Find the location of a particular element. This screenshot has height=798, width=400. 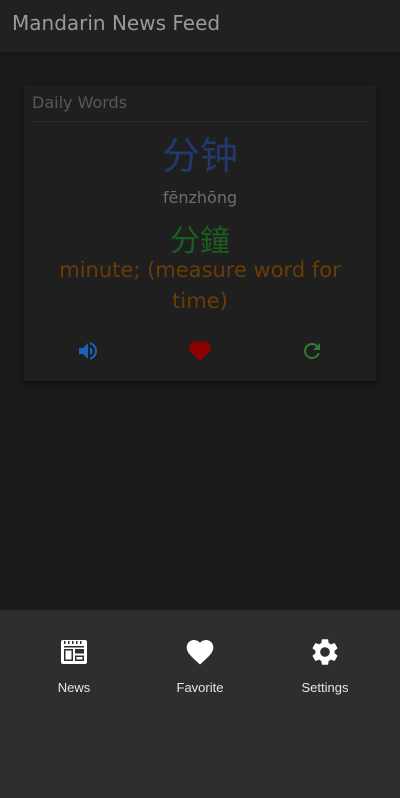

divider is located at coordinates (200, 121).